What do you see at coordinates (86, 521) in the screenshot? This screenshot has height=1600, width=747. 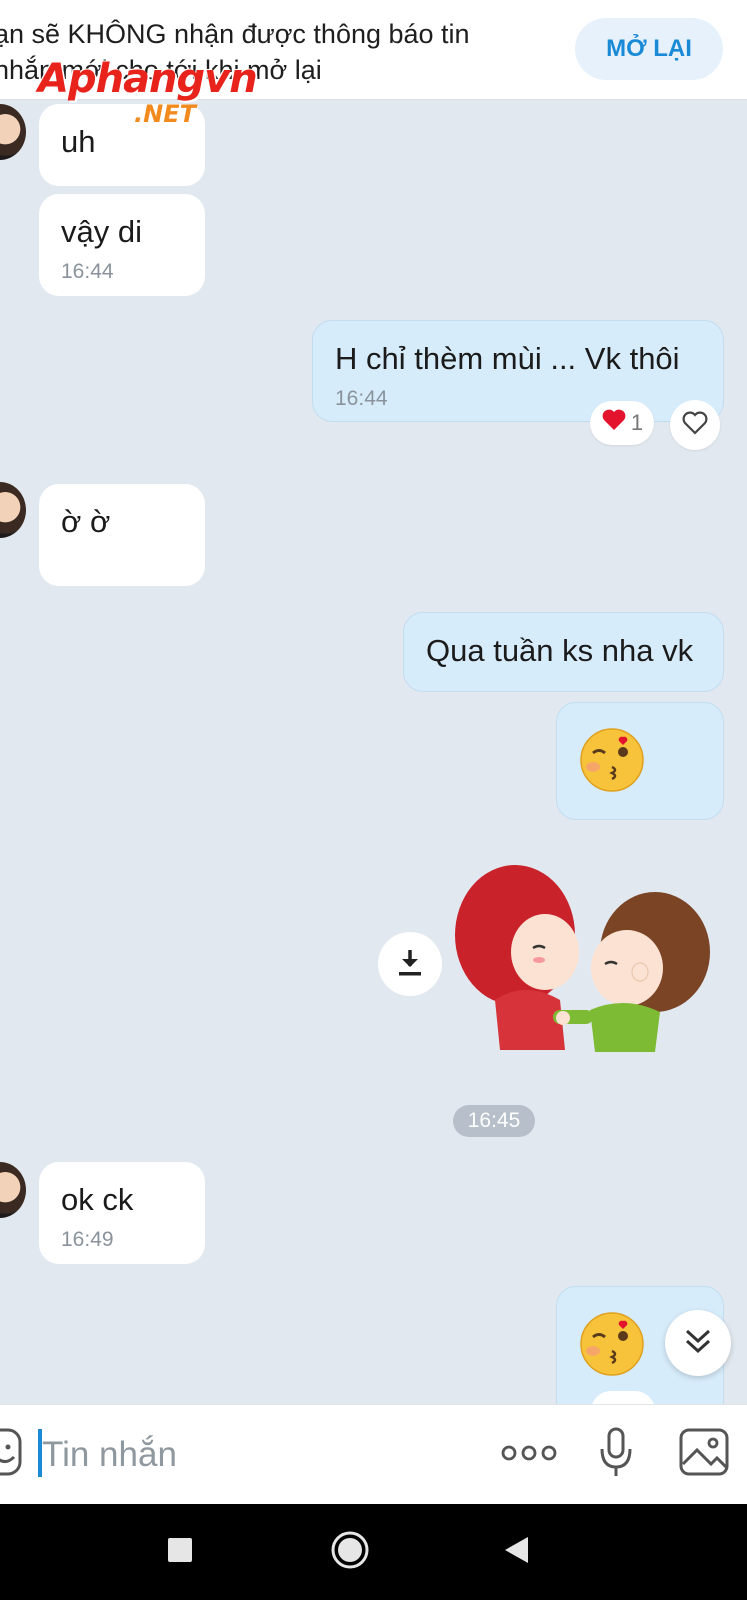 I see `message-text: ờ ờ` at bounding box center [86, 521].